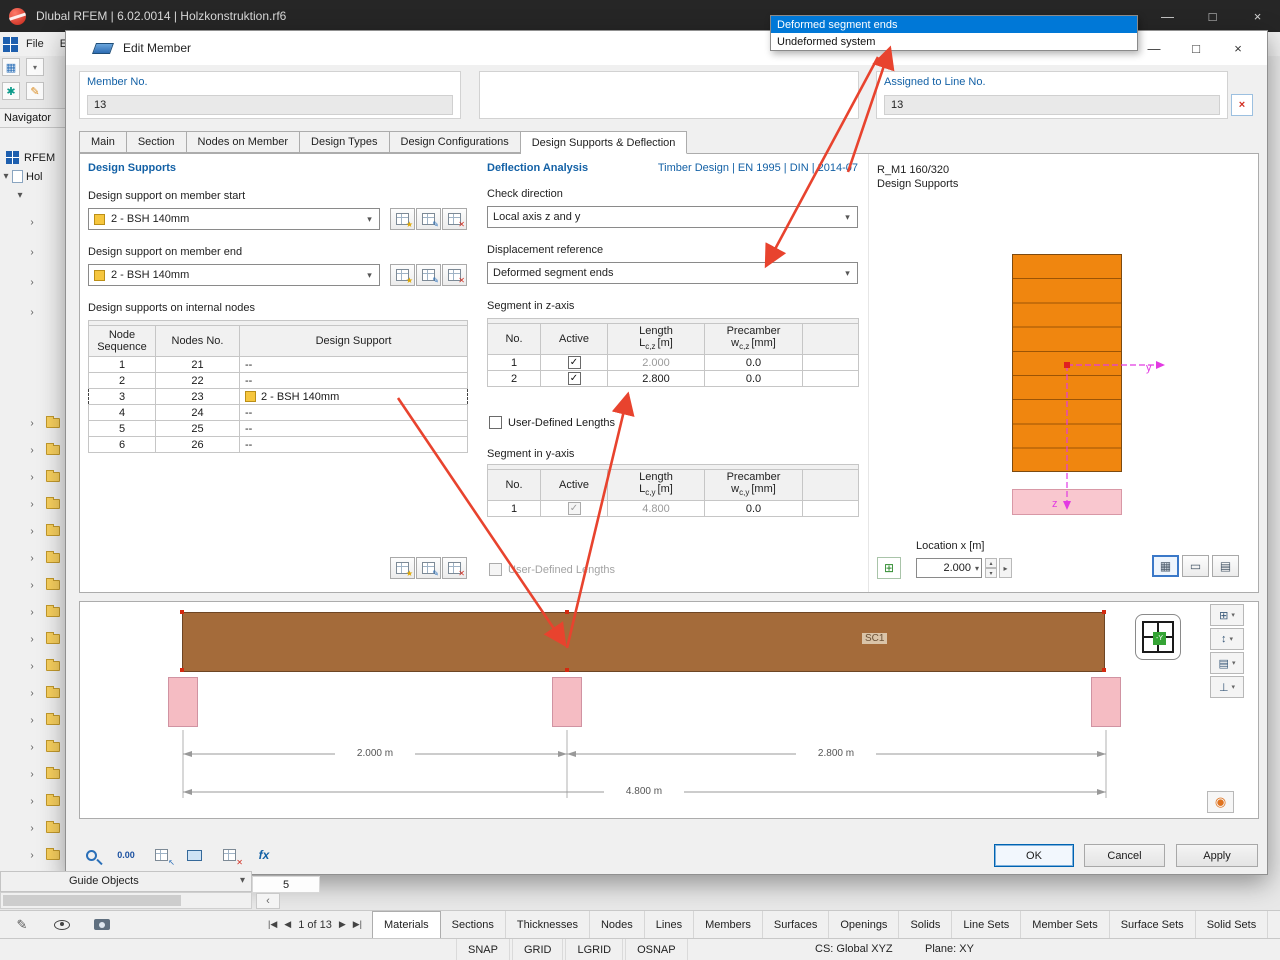 The width and height of the screenshot is (1280, 960). What do you see at coordinates (1225, 566) in the screenshot?
I see `print-button: ▤` at bounding box center [1225, 566].